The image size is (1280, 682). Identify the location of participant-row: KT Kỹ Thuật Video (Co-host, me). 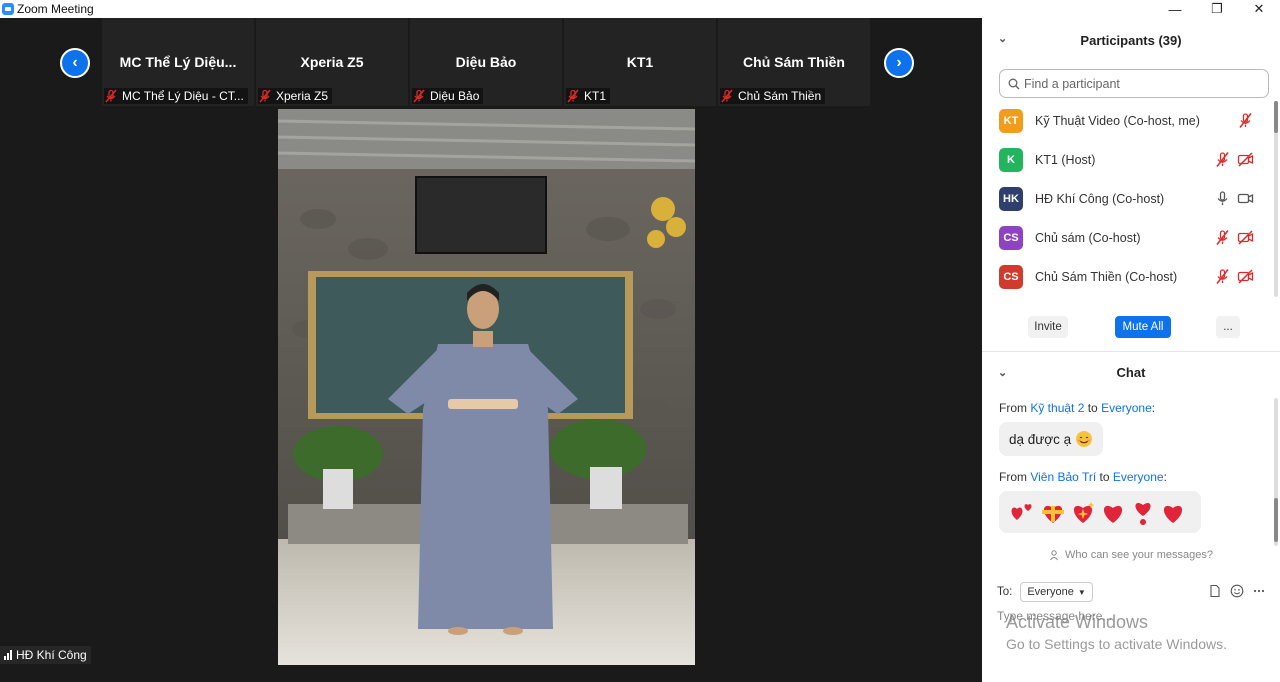
(1131, 120).